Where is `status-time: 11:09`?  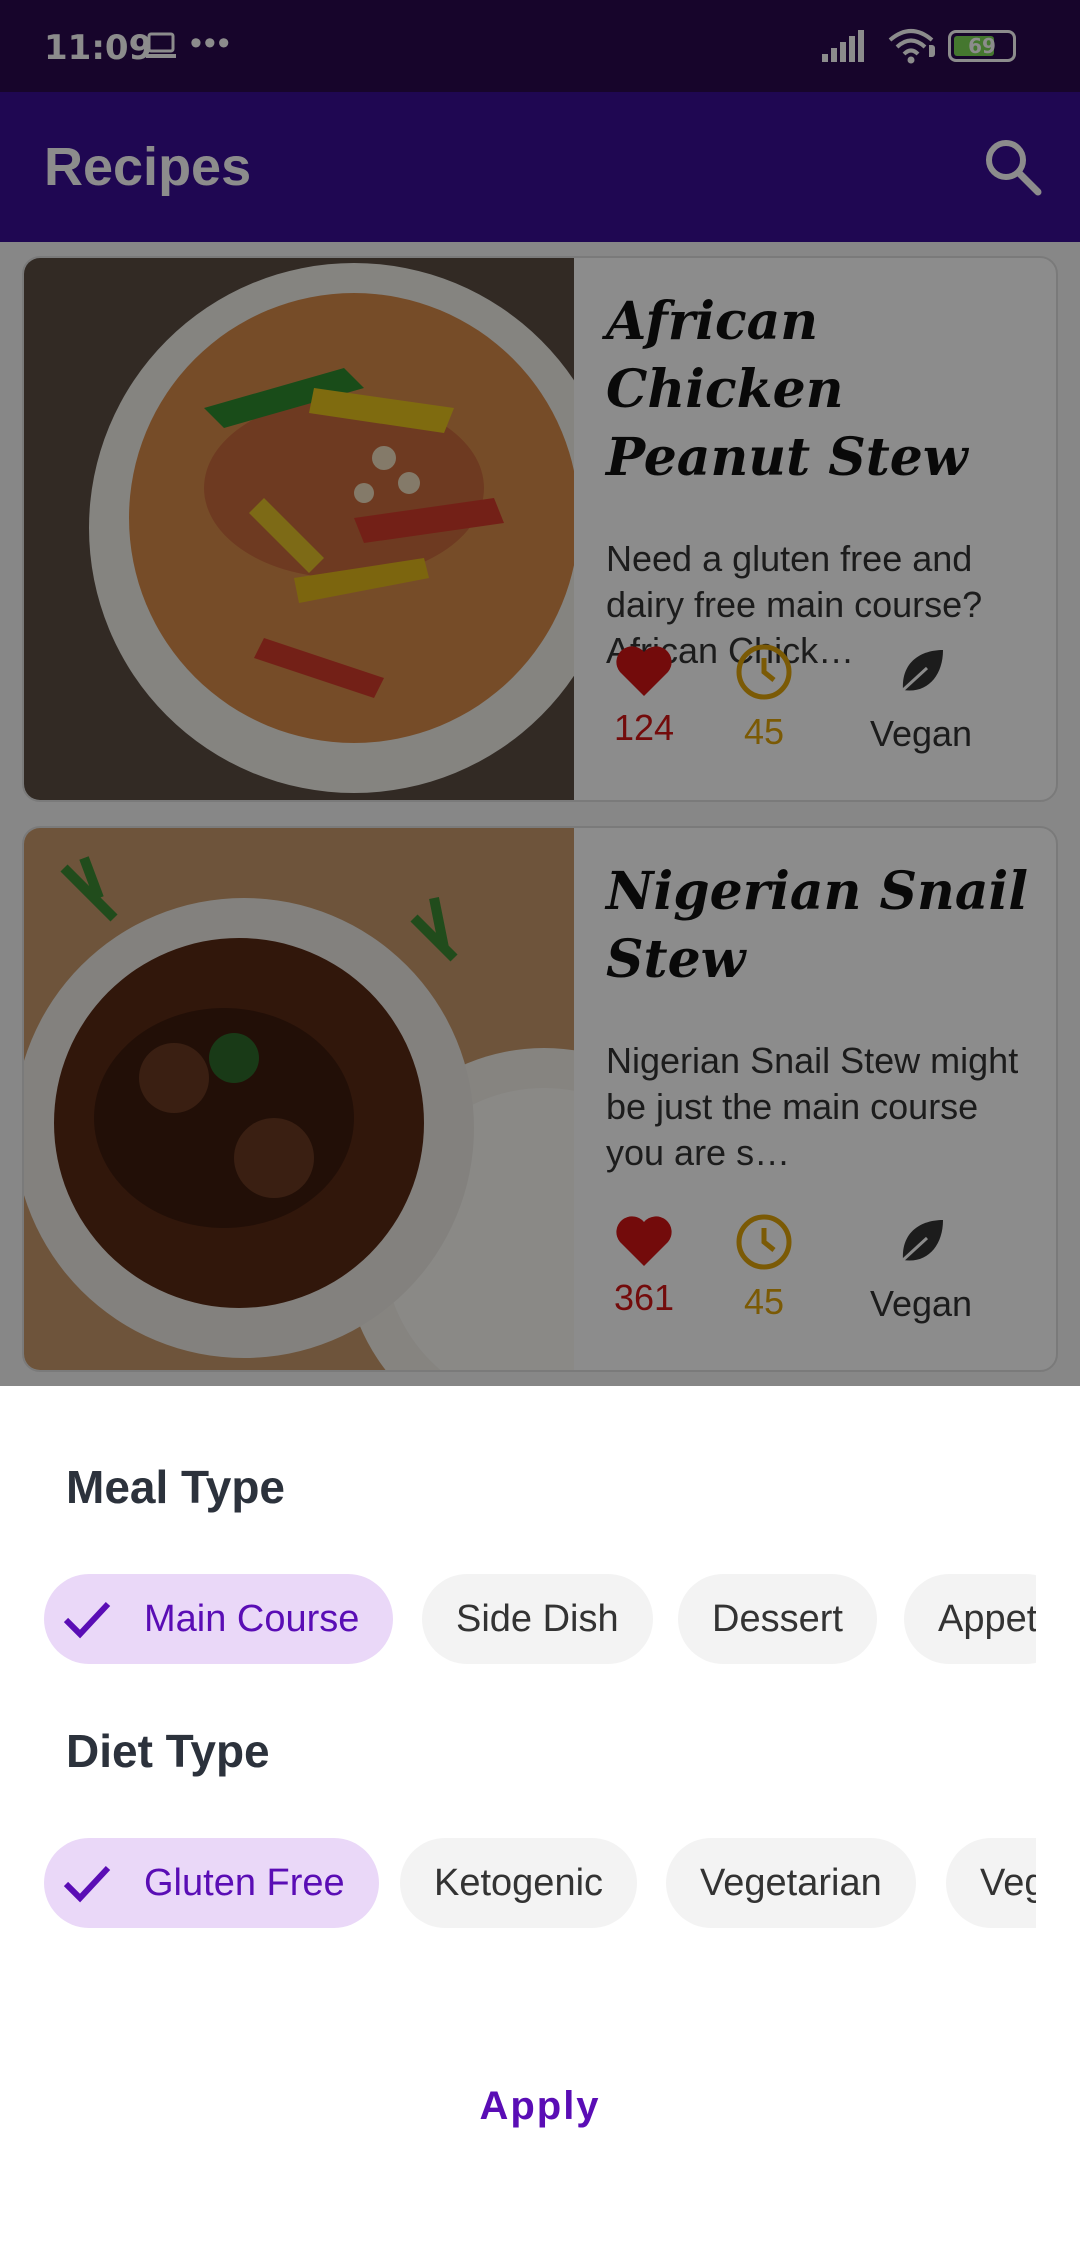 status-time: 11:09 is located at coordinates (98, 48).